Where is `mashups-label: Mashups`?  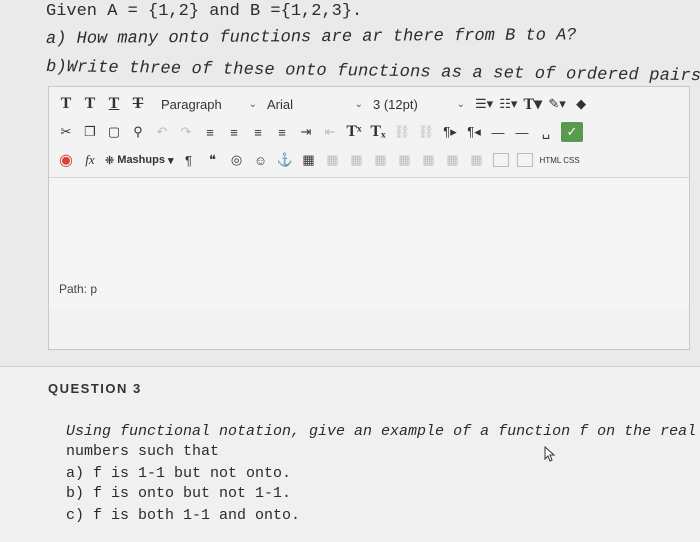
mashups-label: Mashups is located at coordinates (141, 160).